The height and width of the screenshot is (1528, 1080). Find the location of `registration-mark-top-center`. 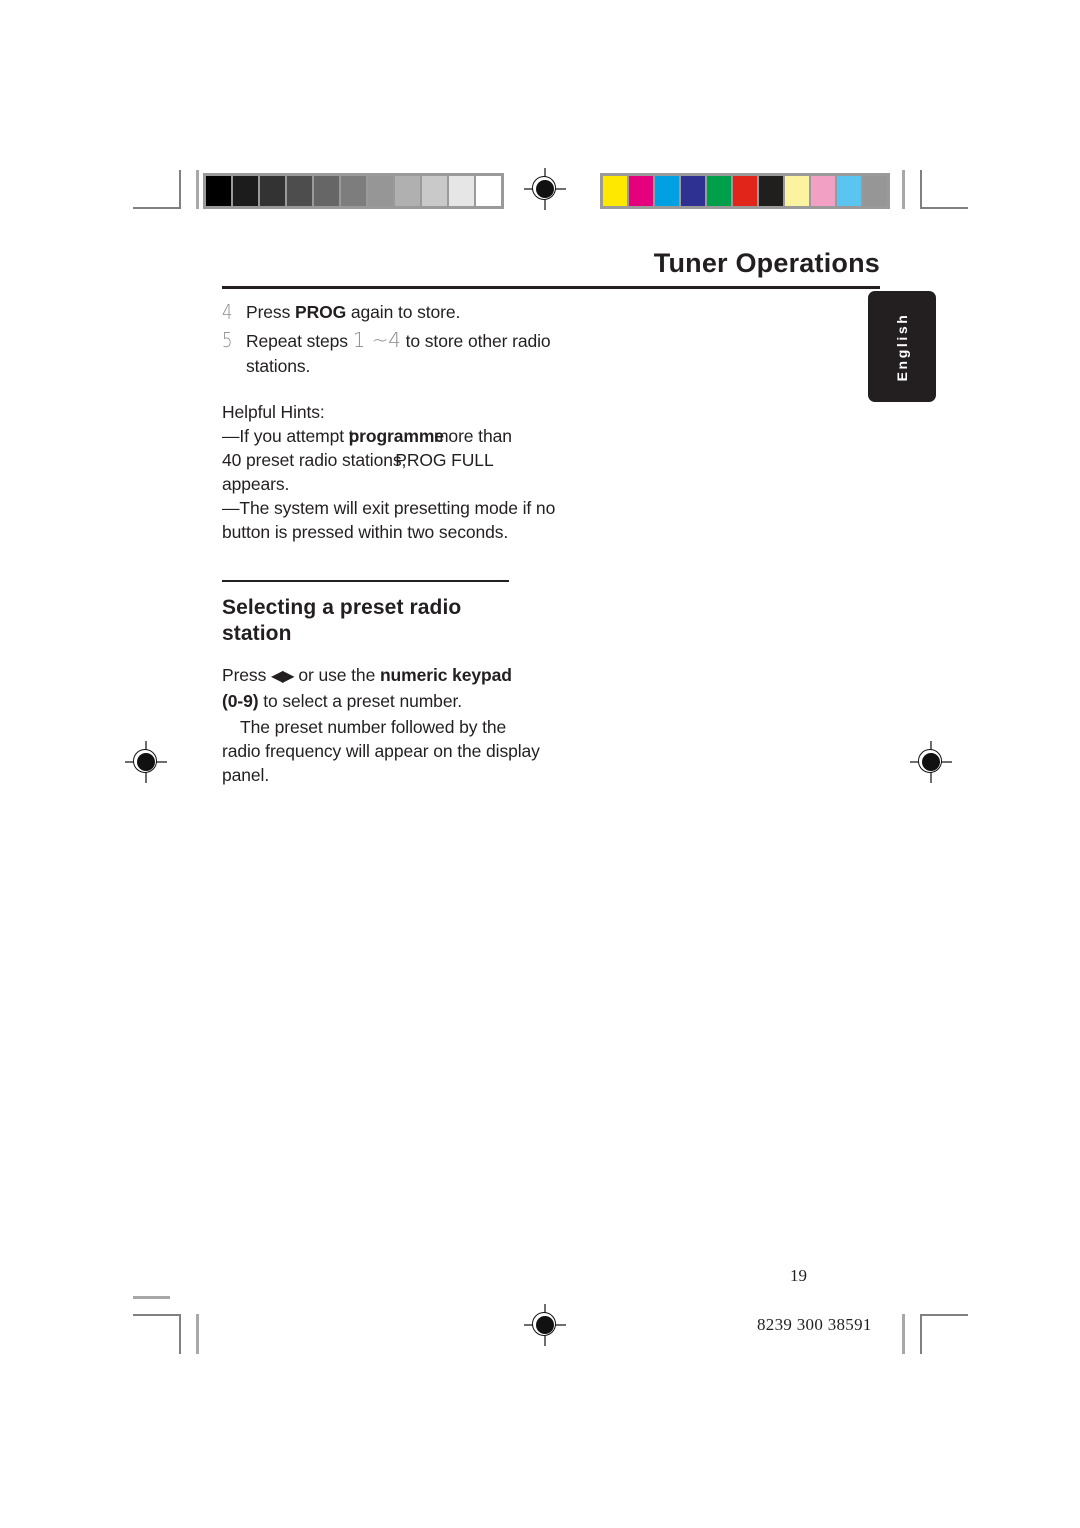

registration-mark-top-center is located at coordinates (545, 189).